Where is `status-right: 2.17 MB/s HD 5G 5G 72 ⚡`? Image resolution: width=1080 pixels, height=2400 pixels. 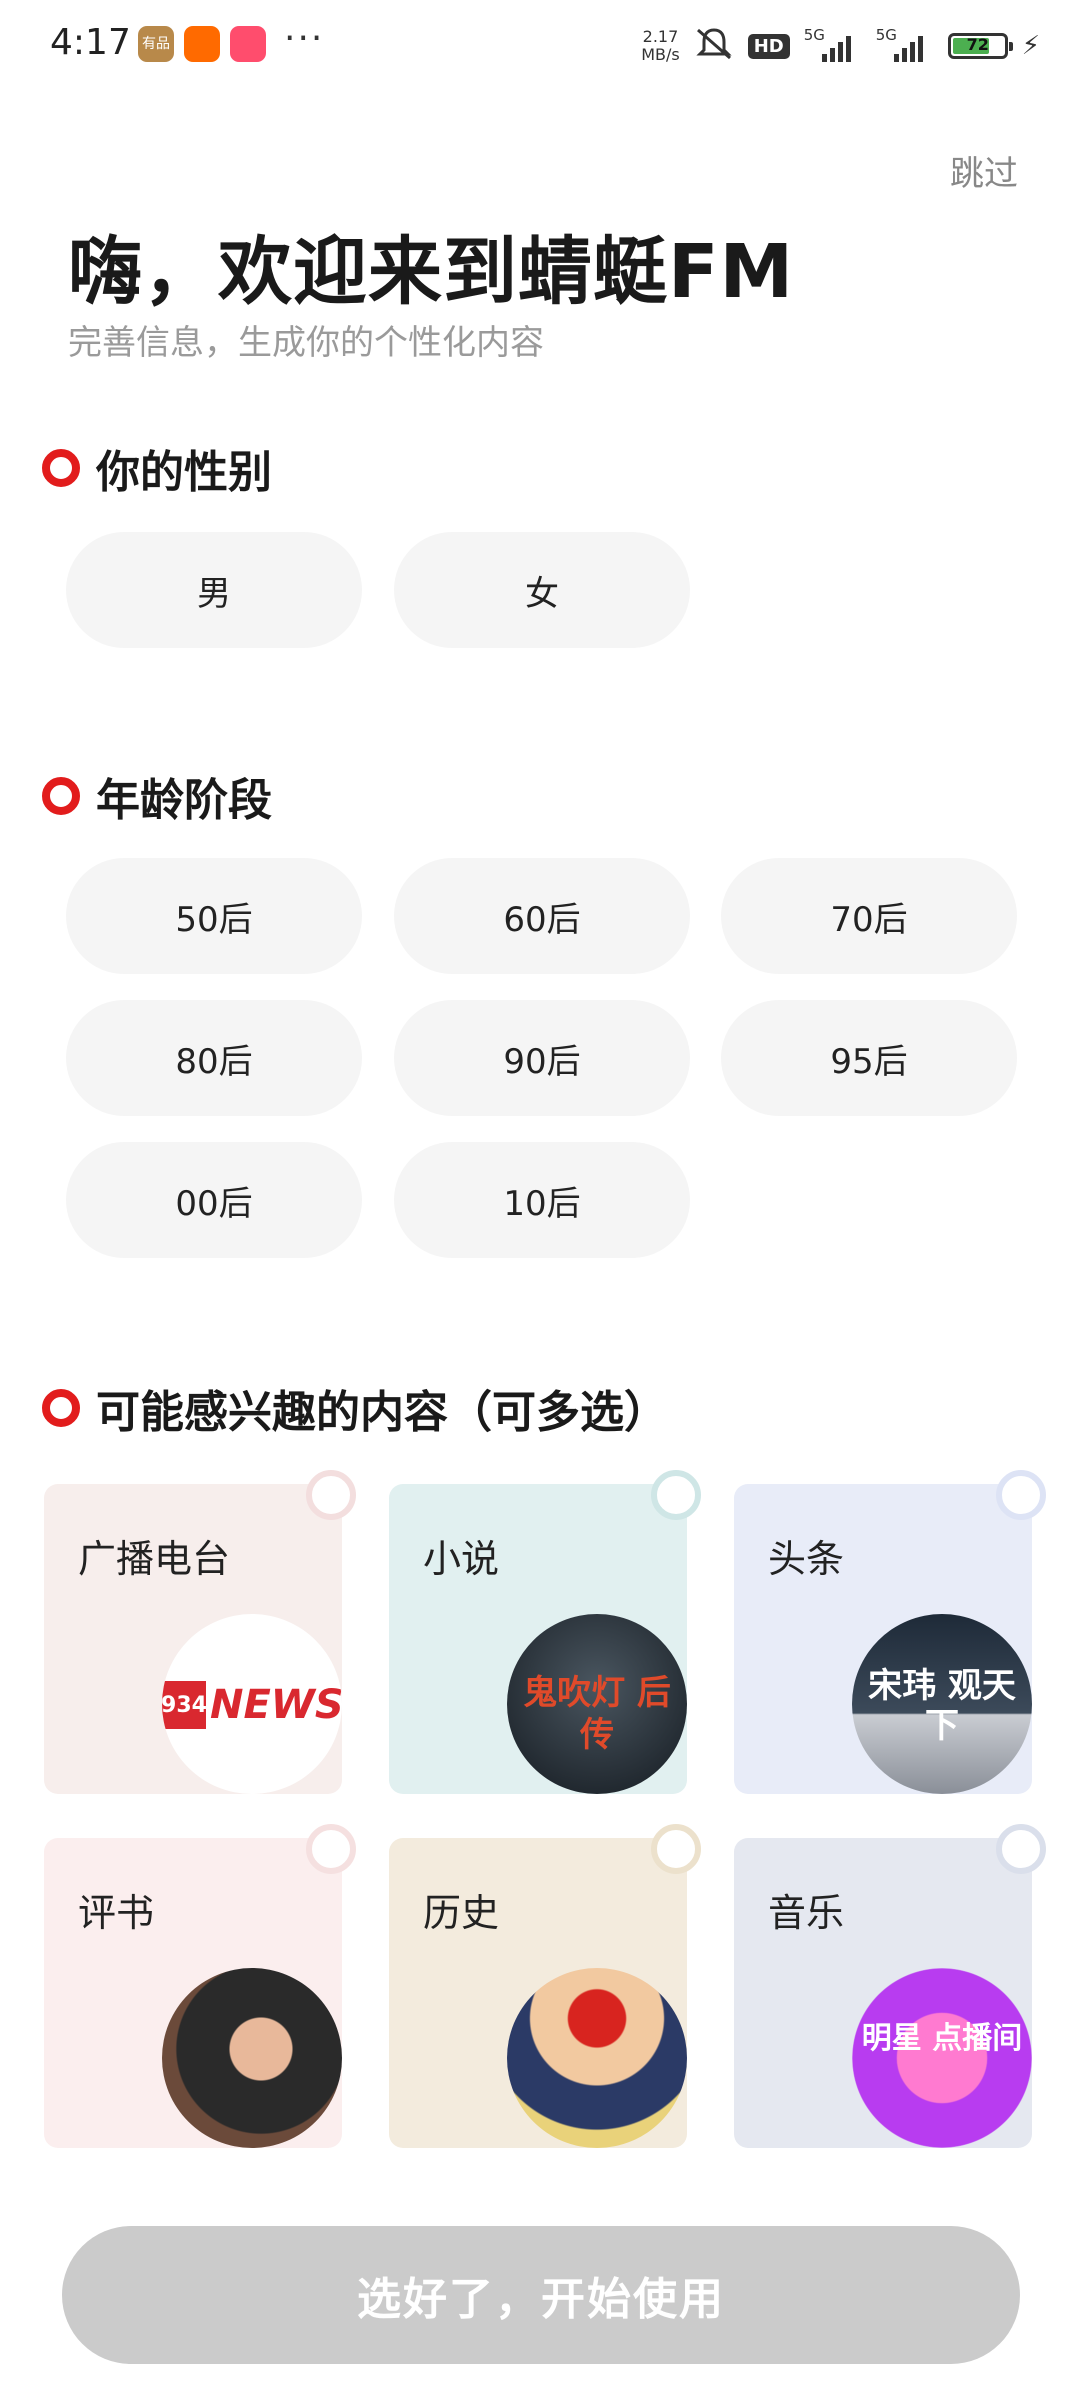
status-right: 2.17 MB/s HD 5G 5G 72 ⚡ is located at coordinates (840, 46).